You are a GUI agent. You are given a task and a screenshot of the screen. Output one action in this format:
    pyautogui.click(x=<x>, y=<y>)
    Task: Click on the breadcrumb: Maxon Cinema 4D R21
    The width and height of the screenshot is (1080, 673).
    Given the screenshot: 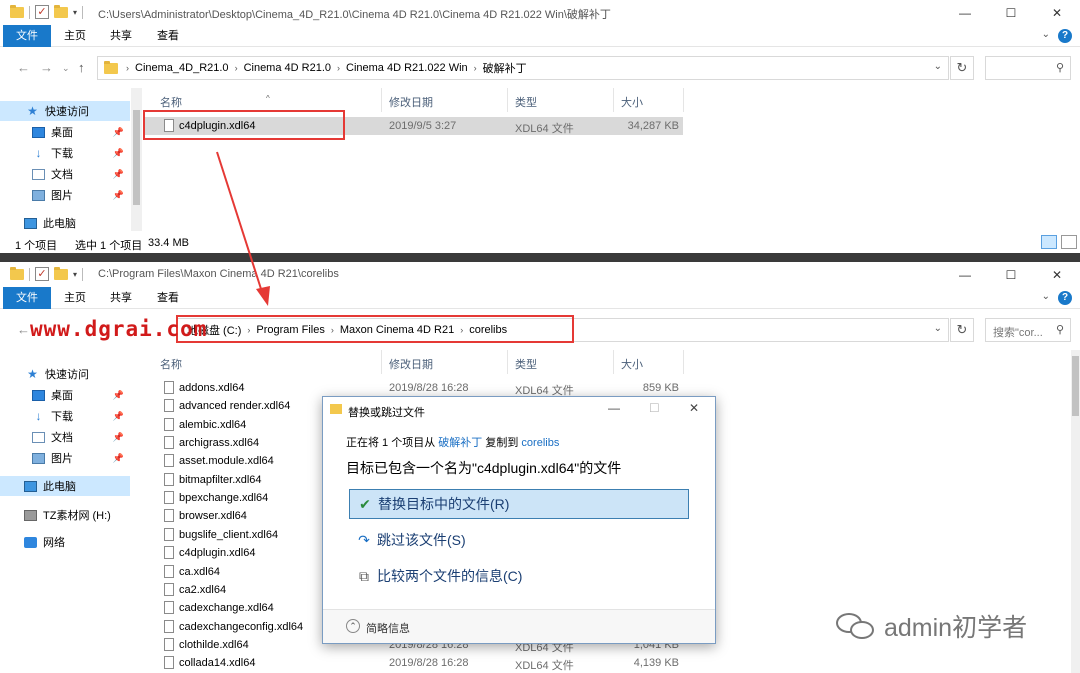 What is the action you would take?
    pyautogui.click(x=397, y=330)
    